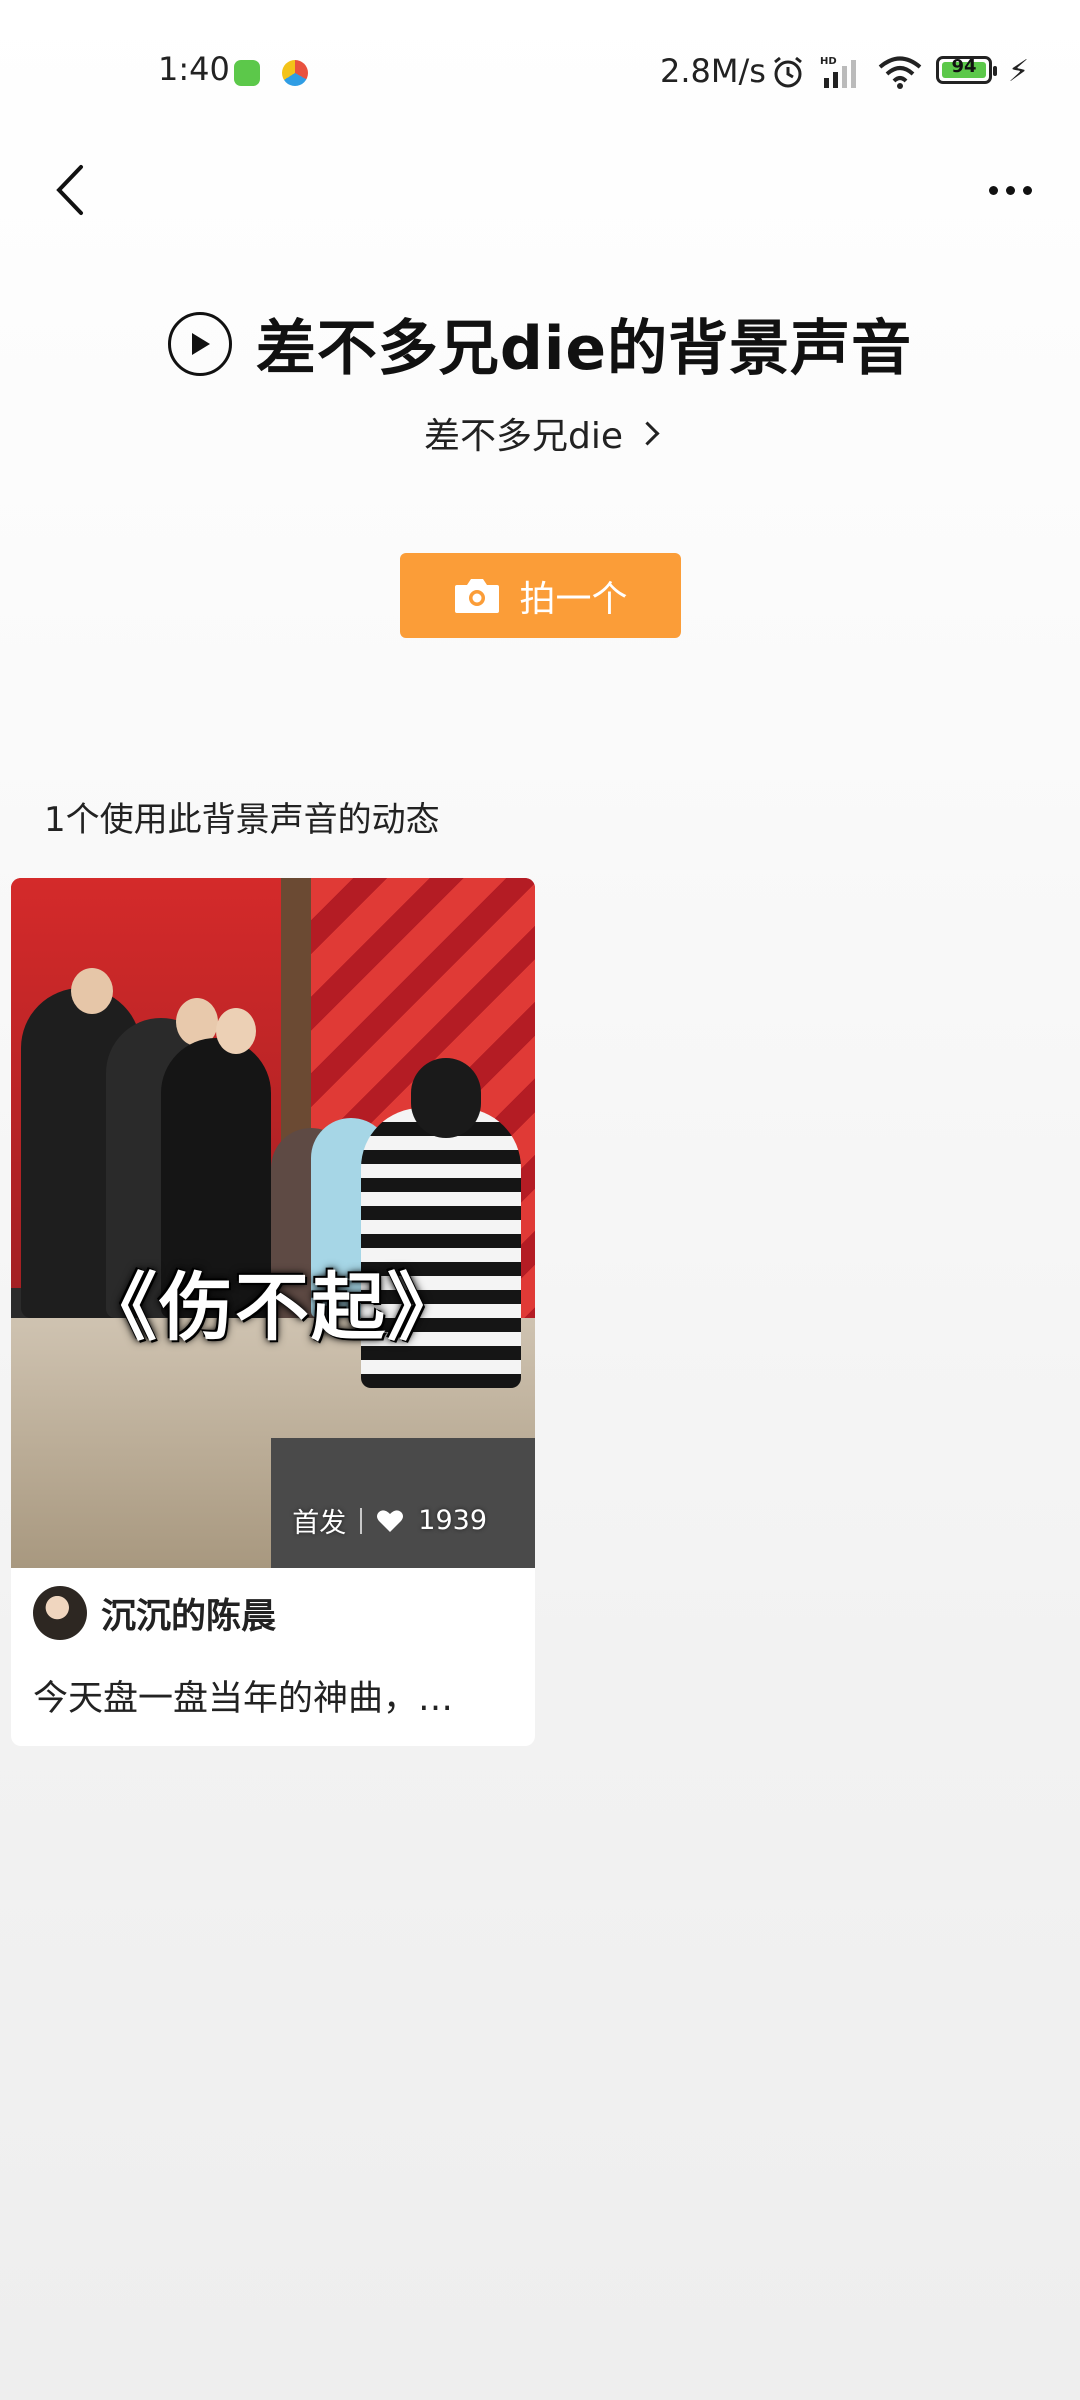 Image resolution: width=1080 pixels, height=2400 pixels. I want to click on signal-icon: HD, so click(838, 72).